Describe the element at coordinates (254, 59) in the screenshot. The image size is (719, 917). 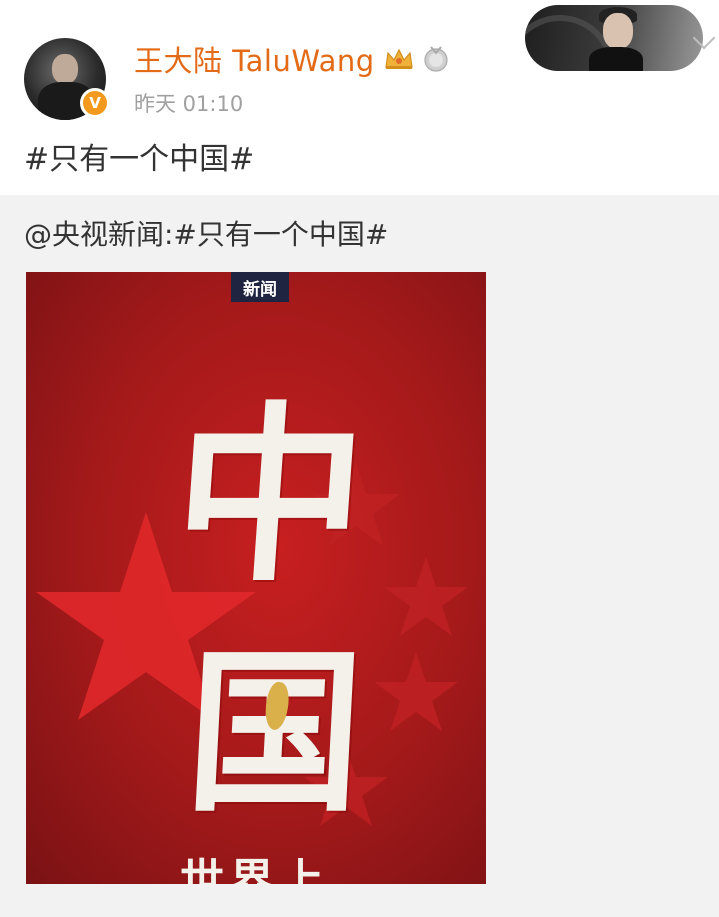
I see `author-name: 王大陆 TaluWang` at that location.